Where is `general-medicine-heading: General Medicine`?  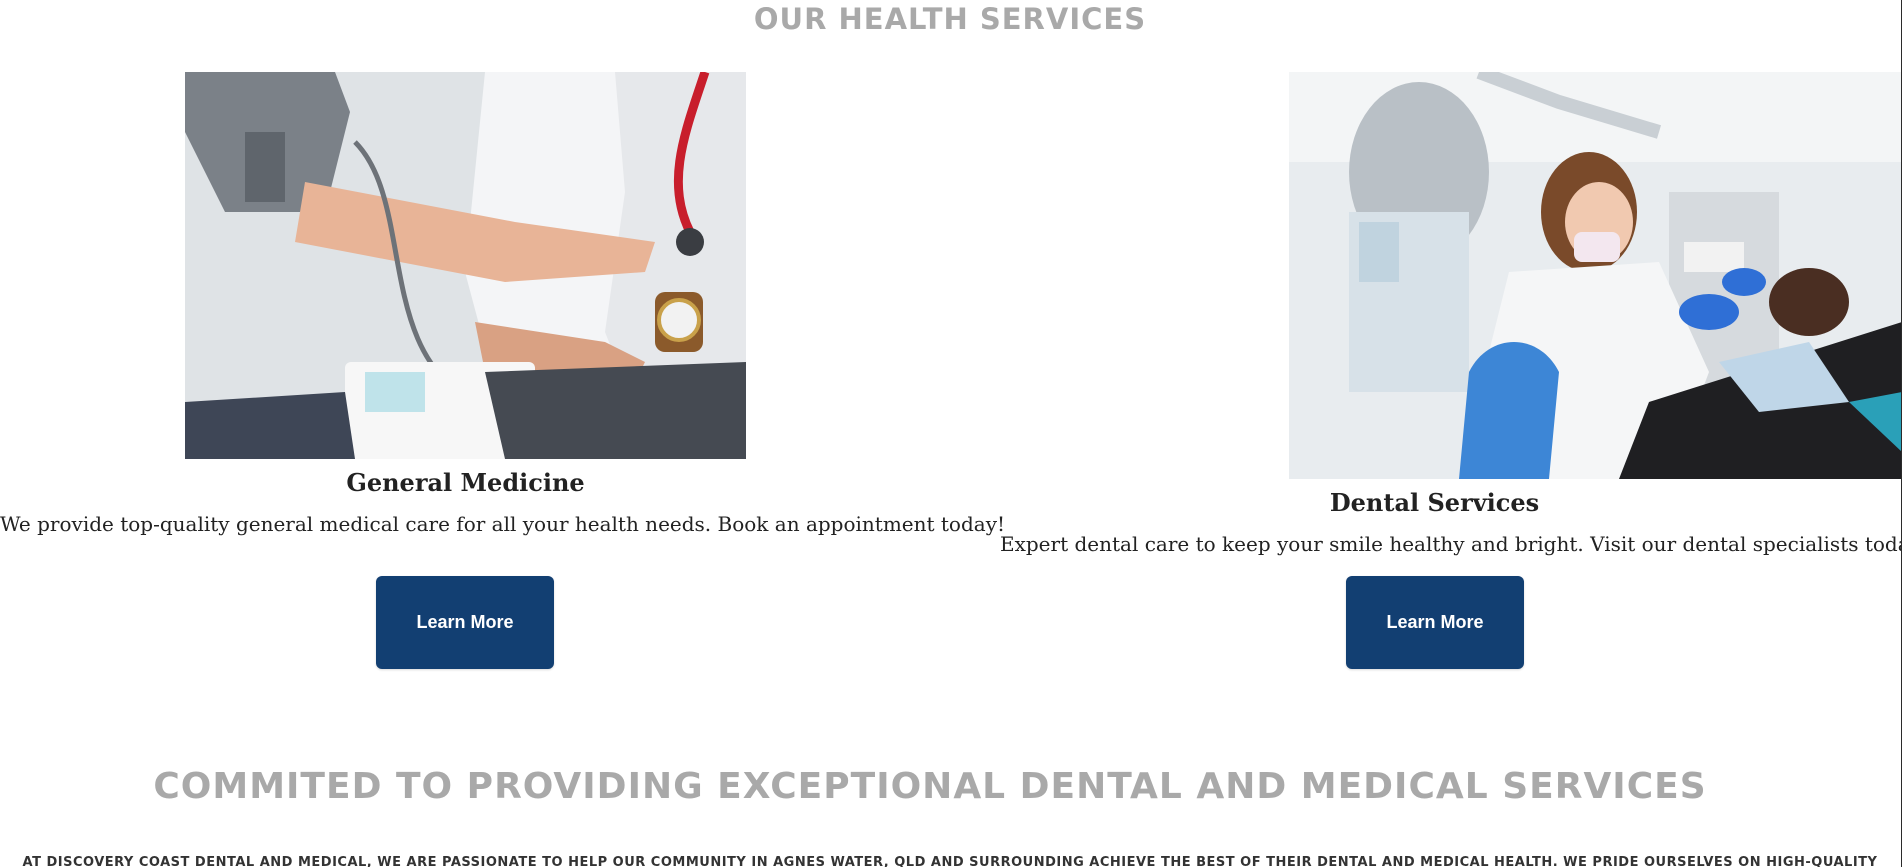 general-medicine-heading: General Medicine is located at coordinates (465, 482).